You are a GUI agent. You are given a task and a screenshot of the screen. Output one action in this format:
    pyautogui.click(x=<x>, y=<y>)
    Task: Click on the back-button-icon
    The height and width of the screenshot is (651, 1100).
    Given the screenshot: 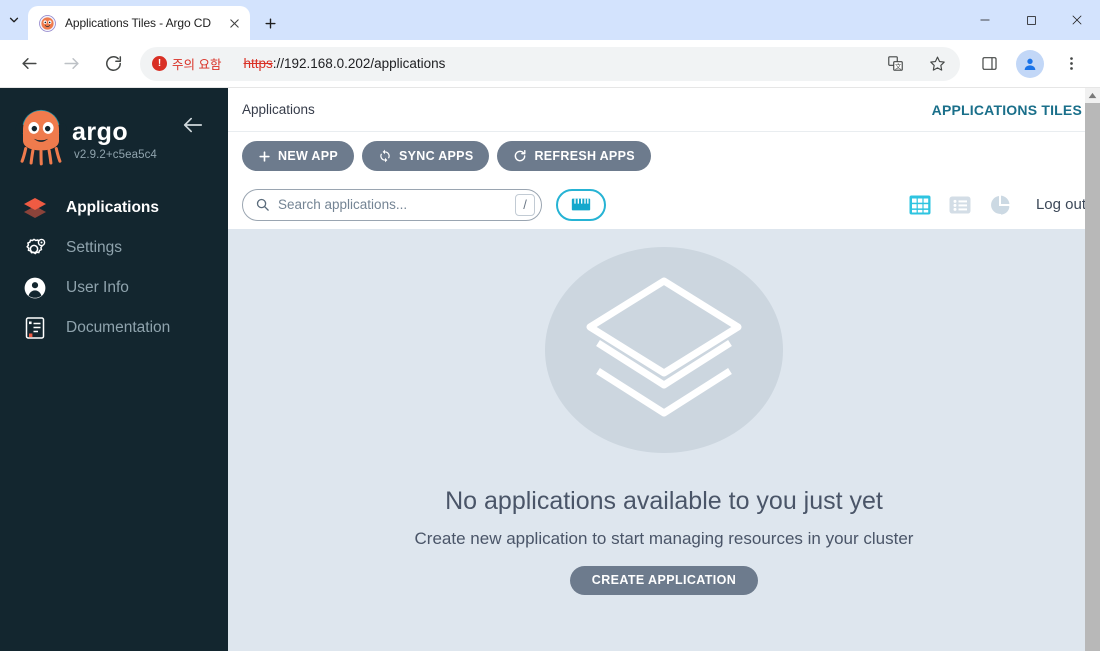 What is the action you would take?
    pyautogui.click(x=29, y=64)
    